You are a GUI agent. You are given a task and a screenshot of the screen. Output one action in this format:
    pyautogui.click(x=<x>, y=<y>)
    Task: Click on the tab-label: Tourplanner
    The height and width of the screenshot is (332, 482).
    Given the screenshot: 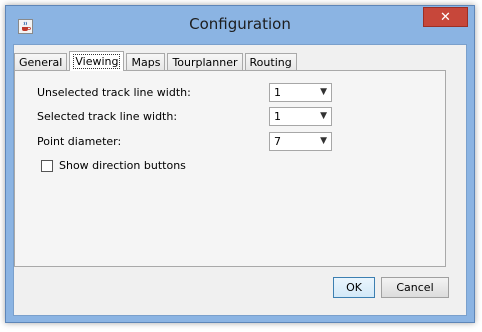 What is the action you would take?
    pyautogui.click(x=205, y=62)
    